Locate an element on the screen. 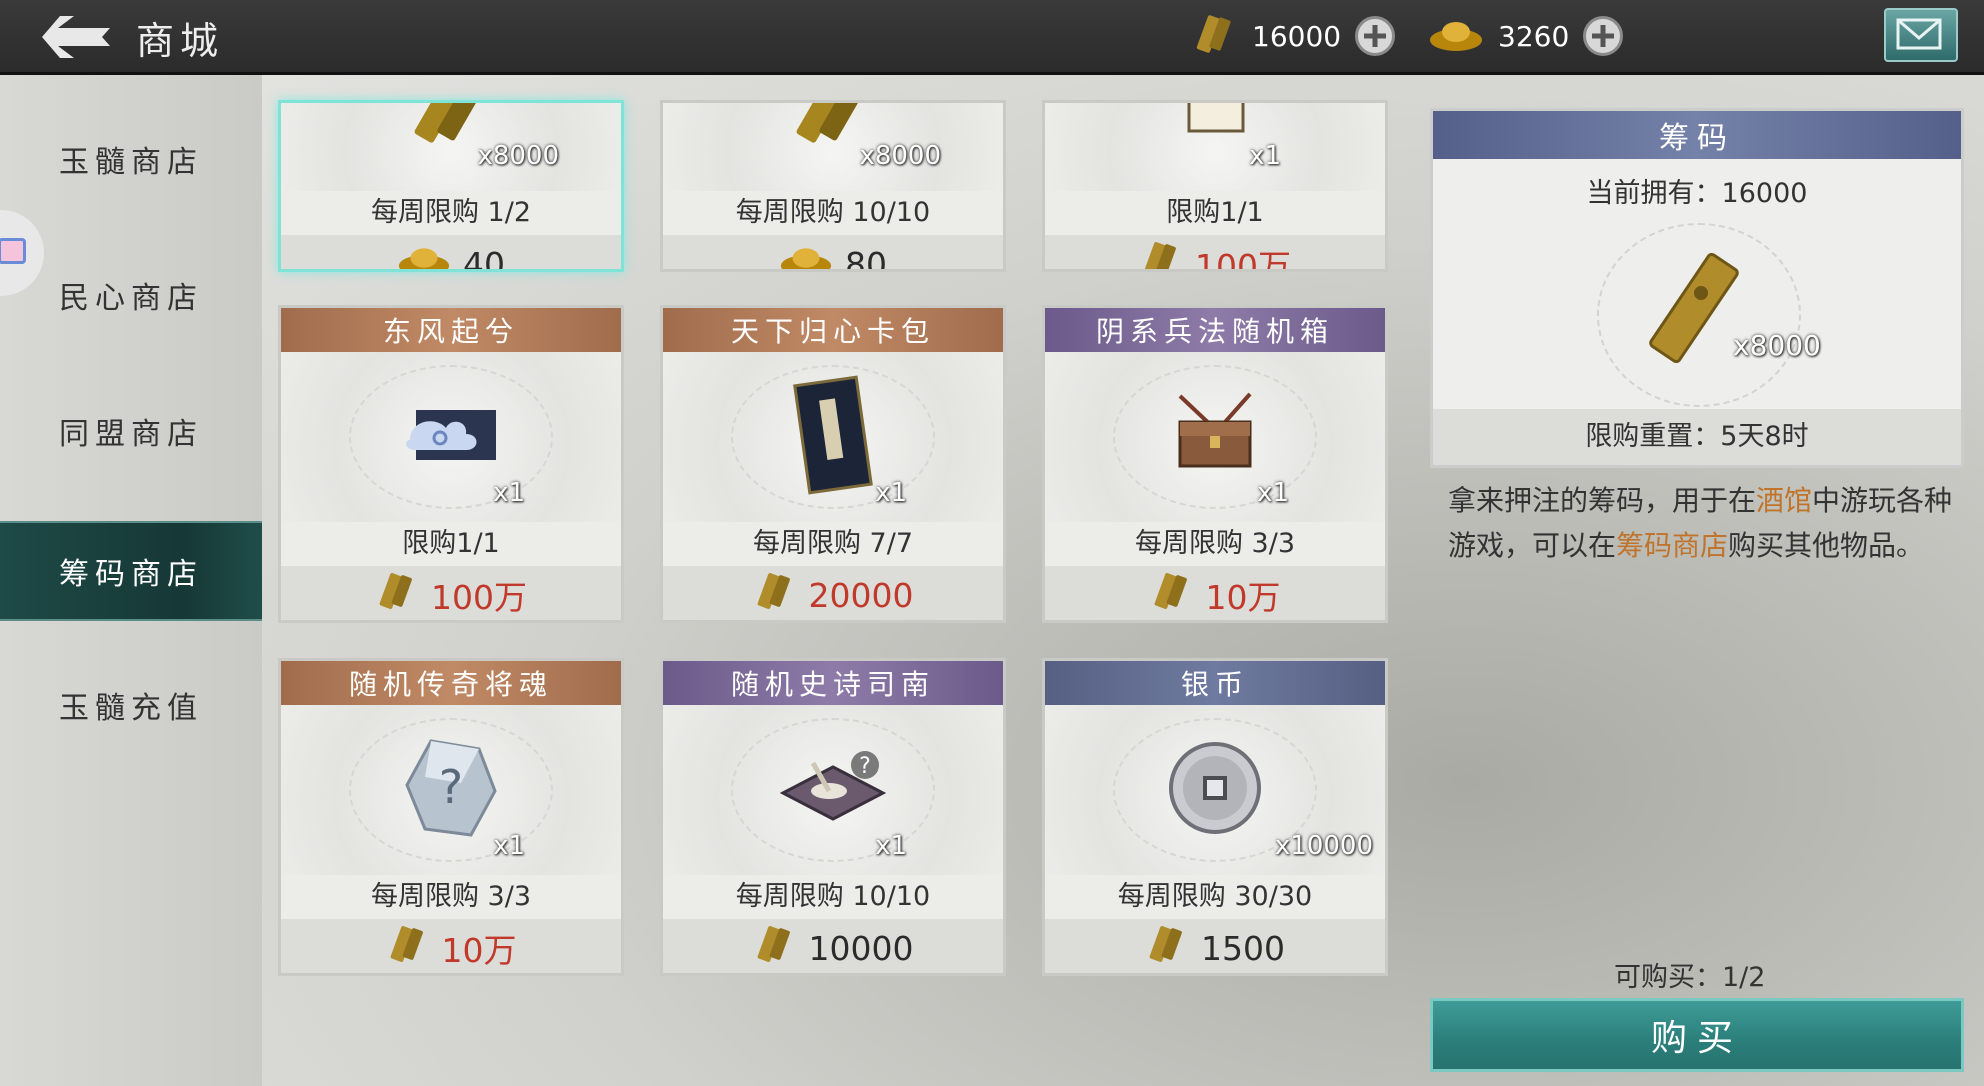  add-ingot-button is located at coordinates (1603, 36).